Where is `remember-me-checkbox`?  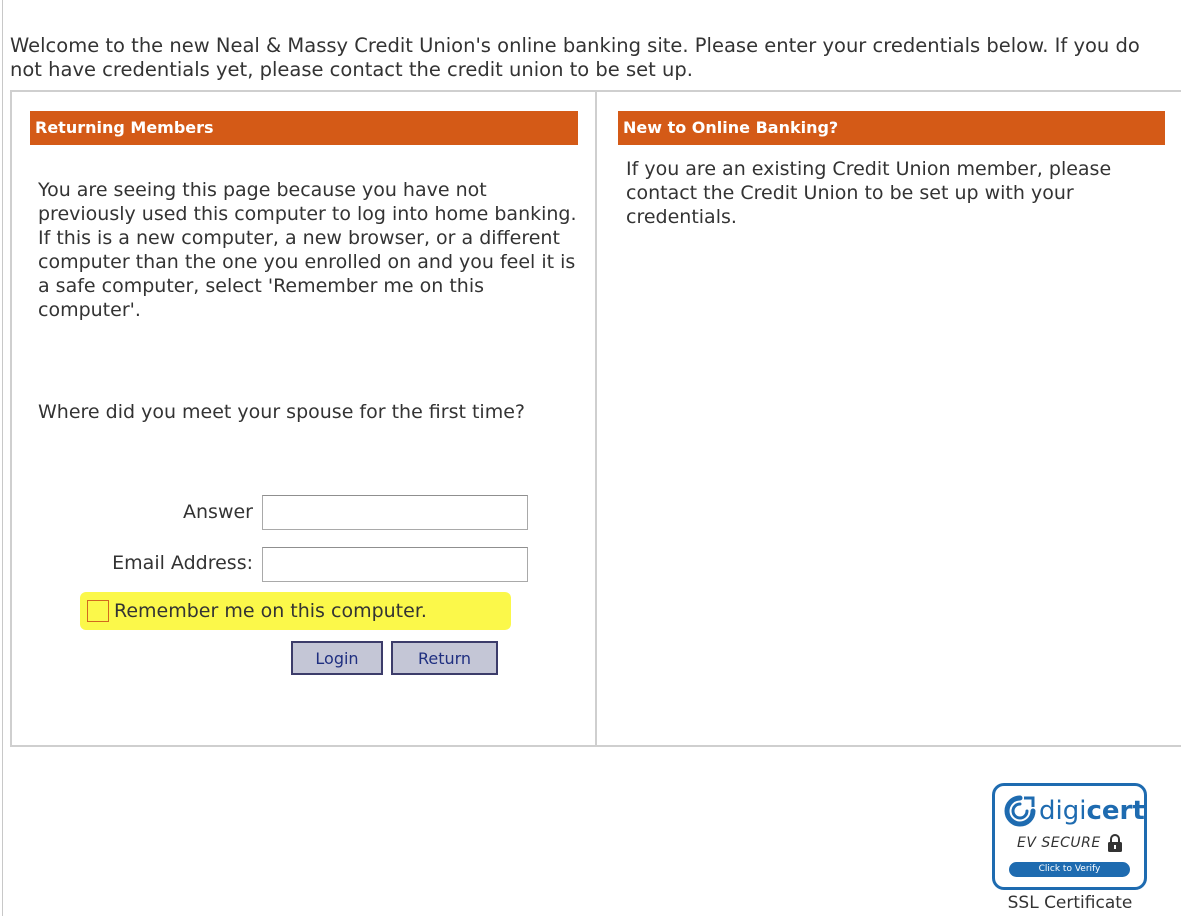
remember-me-checkbox is located at coordinates (98, 611).